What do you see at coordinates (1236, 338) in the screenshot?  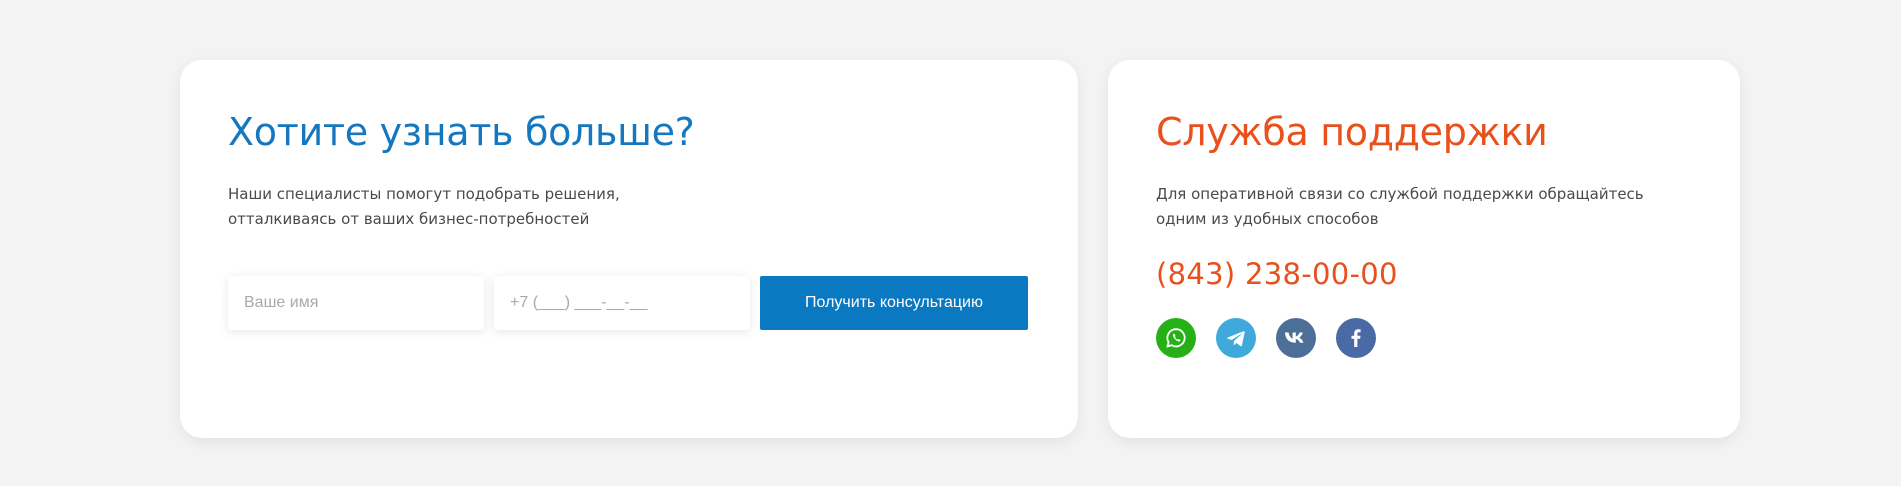 I see `telegram-icon` at bounding box center [1236, 338].